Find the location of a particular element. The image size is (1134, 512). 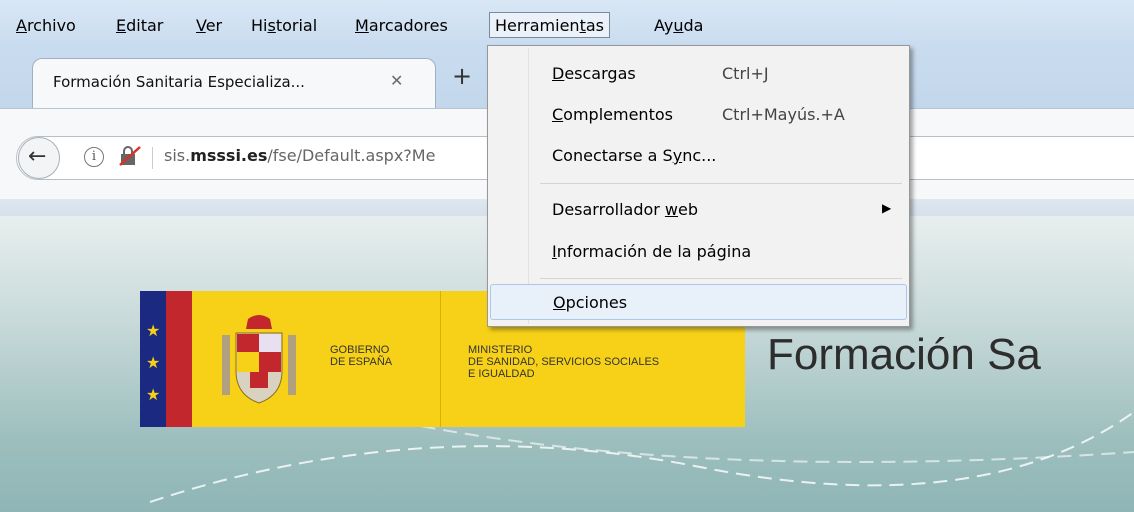

menu-label-part: torial is located at coordinates (296, 25).